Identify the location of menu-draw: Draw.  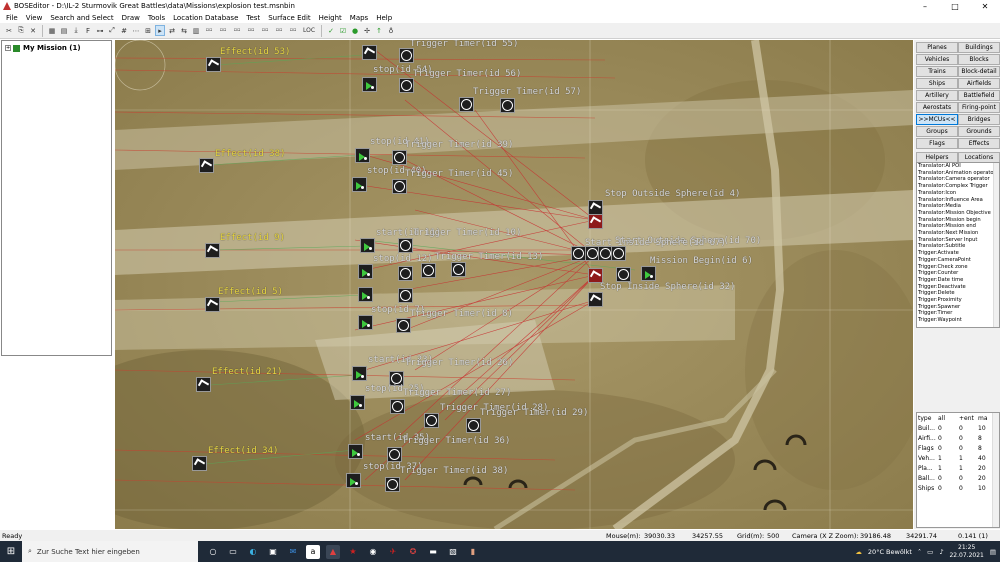
(131, 18).